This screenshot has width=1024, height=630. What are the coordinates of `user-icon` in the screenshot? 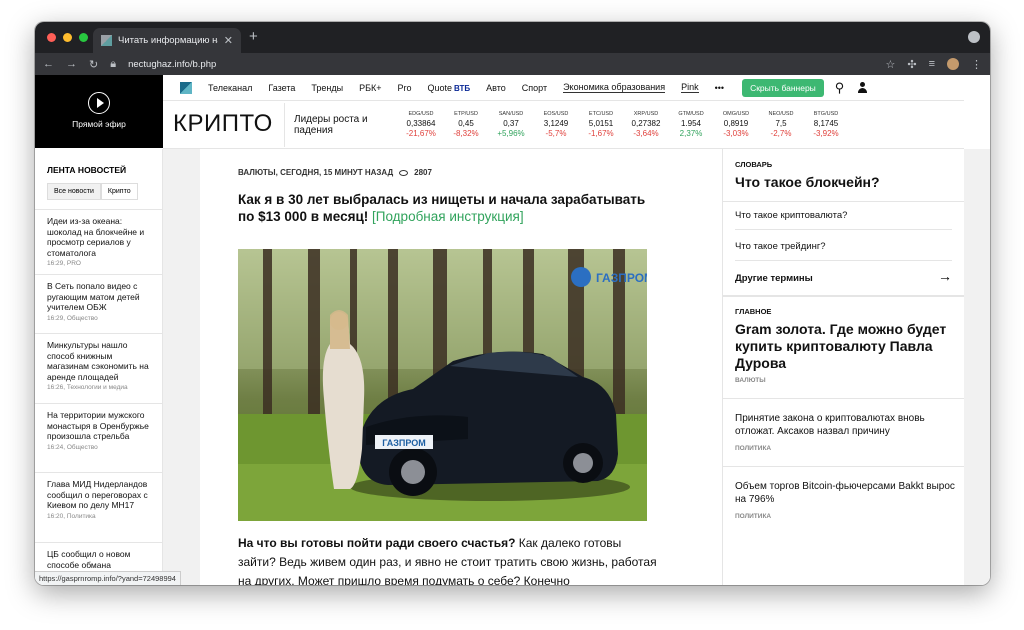 It's located at (862, 87).